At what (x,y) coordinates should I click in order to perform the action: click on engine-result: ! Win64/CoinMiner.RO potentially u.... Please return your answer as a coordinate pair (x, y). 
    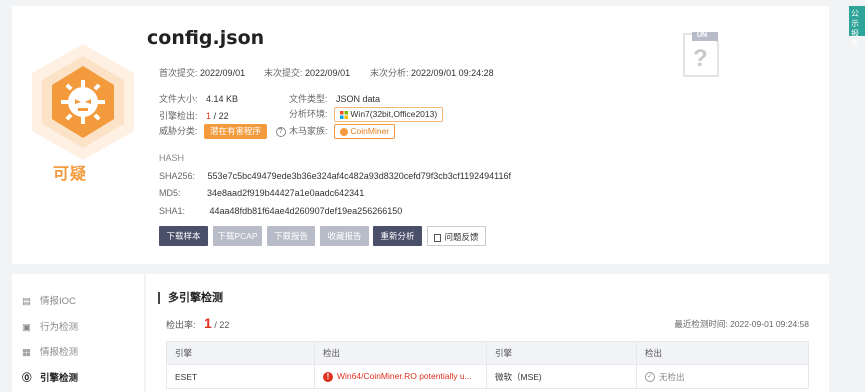
    Looking at the image, I should click on (400, 376).